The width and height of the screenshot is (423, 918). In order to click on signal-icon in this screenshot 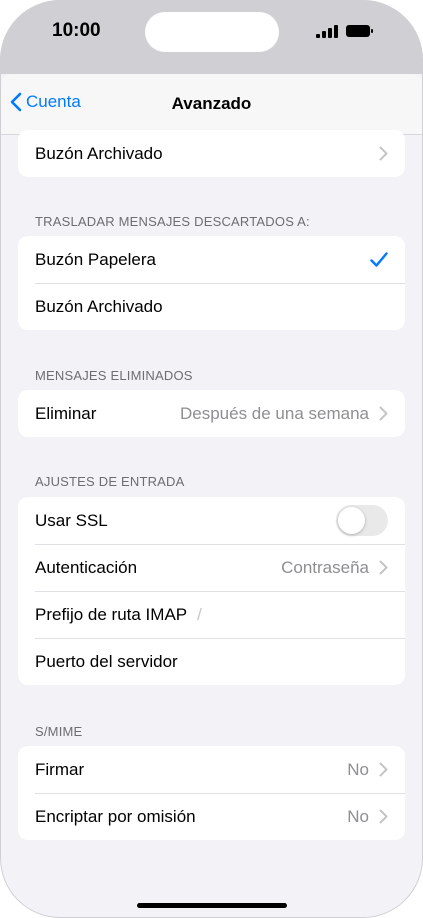, I will do `click(327, 31)`.